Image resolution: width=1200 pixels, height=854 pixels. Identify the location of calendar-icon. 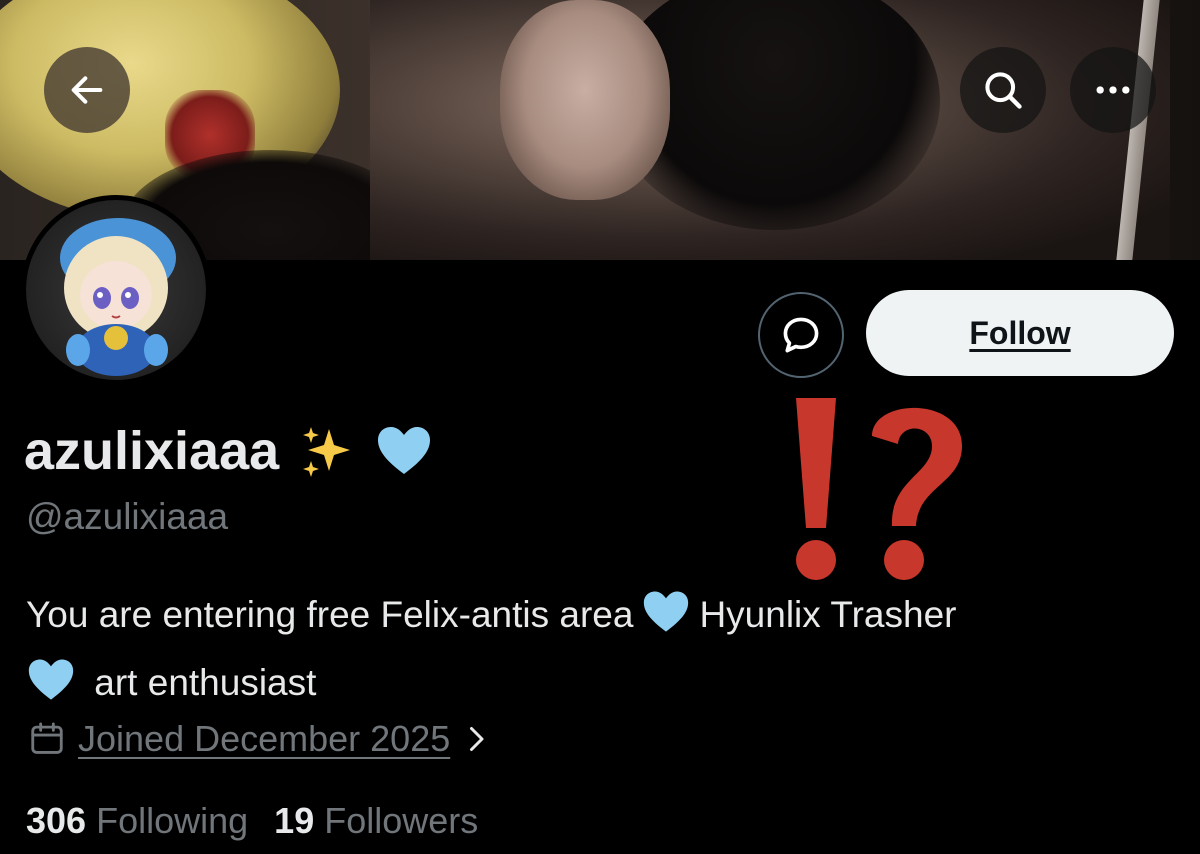
(47, 738).